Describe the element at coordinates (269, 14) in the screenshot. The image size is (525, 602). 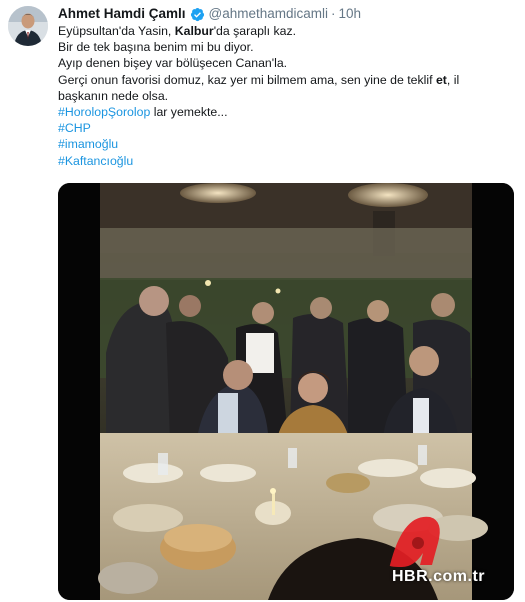
I see `author-handle: @ahmethamdicamli` at that location.